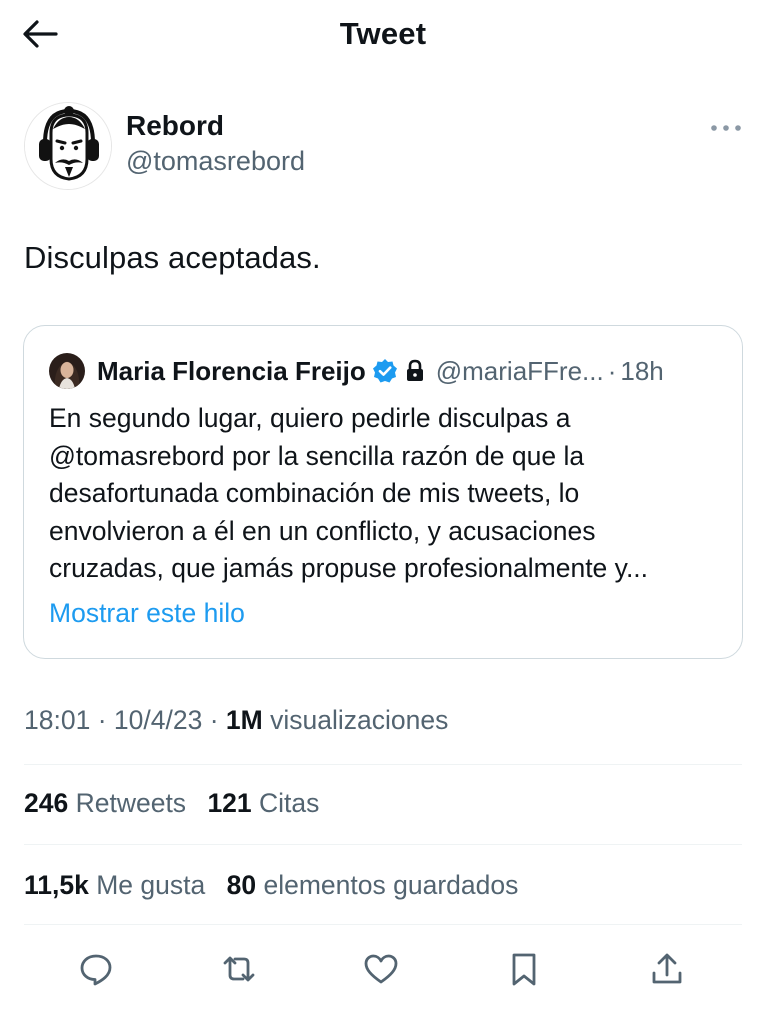 Image resolution: width=766 pixels, height=1024 pixels. I want to click on author-name: Rebord, so click(175, 126).